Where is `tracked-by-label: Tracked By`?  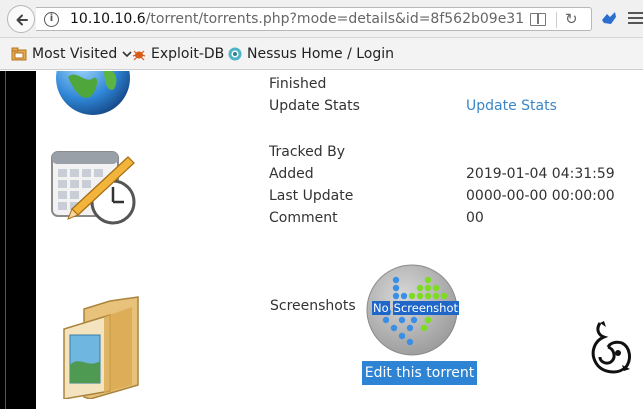
tracked-by-label: Tracked By is located at coordinates (307, 152).